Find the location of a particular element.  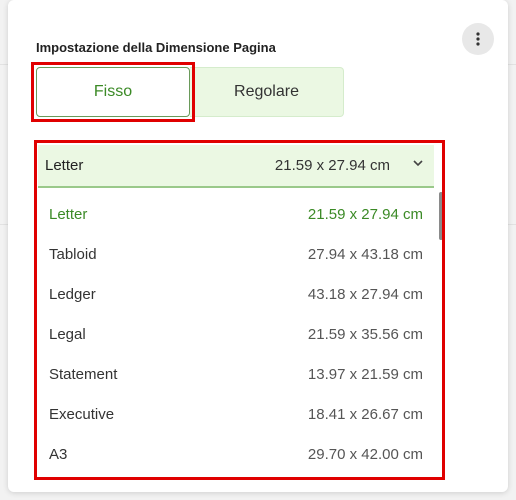

more-options-button is located at coordinates (478, 39).